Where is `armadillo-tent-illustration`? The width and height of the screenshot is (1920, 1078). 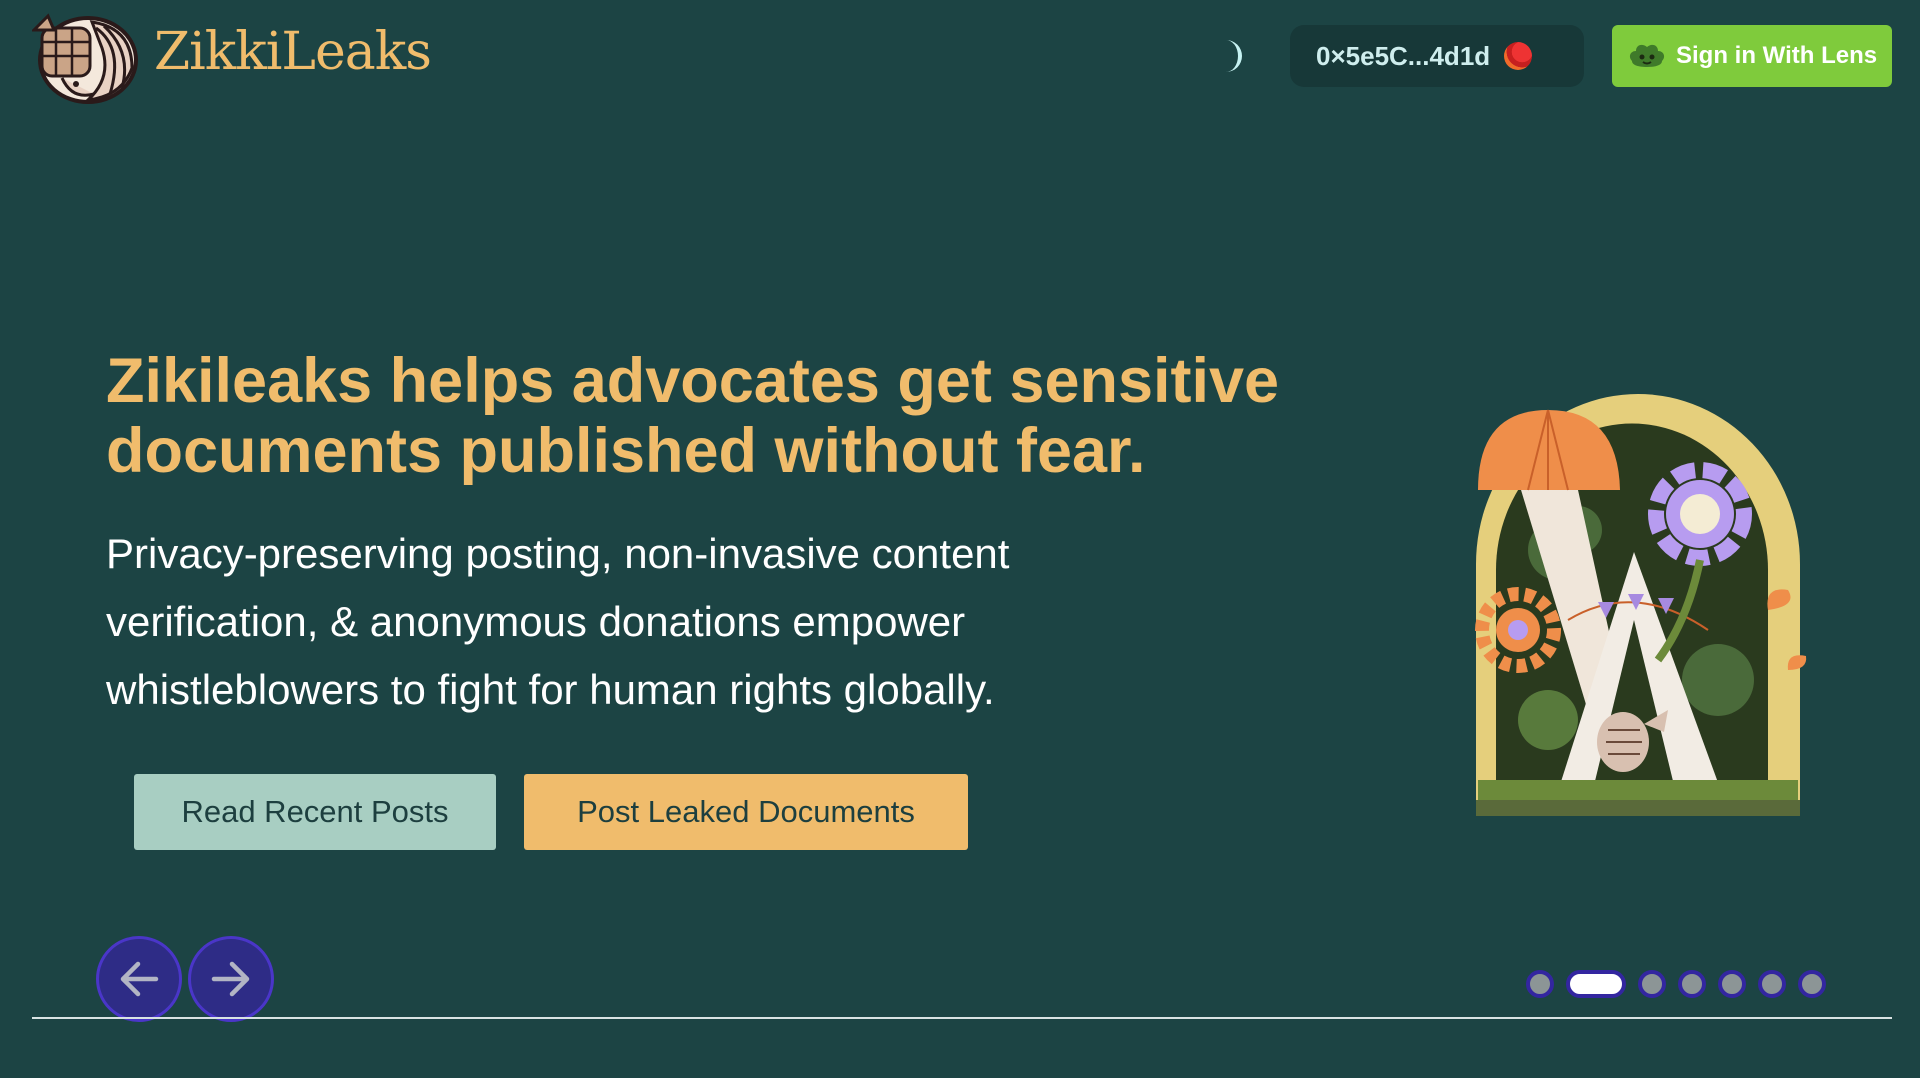 armadillo-tent-illustration is located at coordinates (1648, 598).